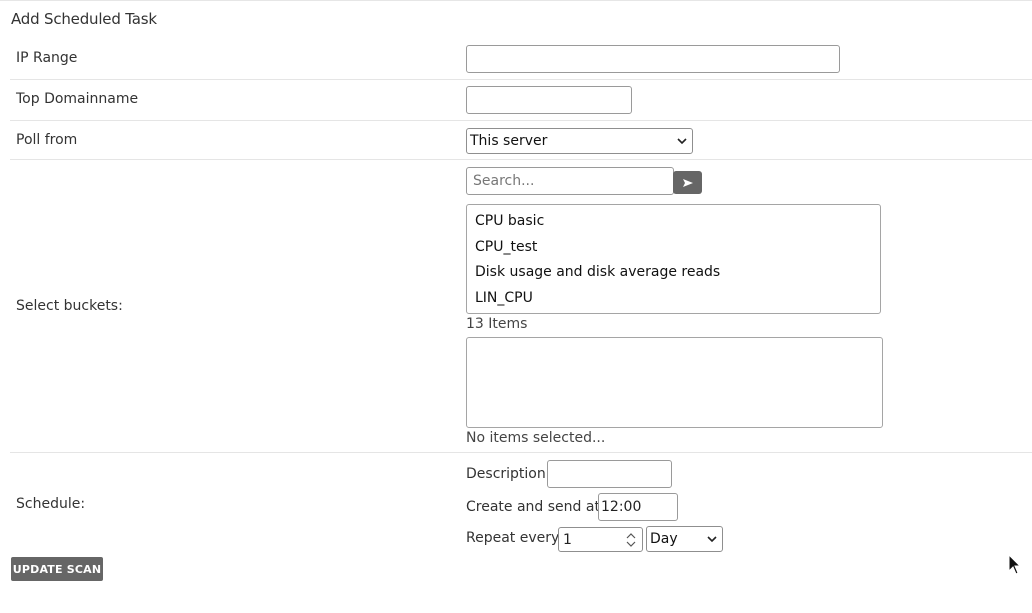  What do you see at coordinates (567, 539) in the screenshot?
I see `repeat-value: 1` at bounding box center [567, 539].